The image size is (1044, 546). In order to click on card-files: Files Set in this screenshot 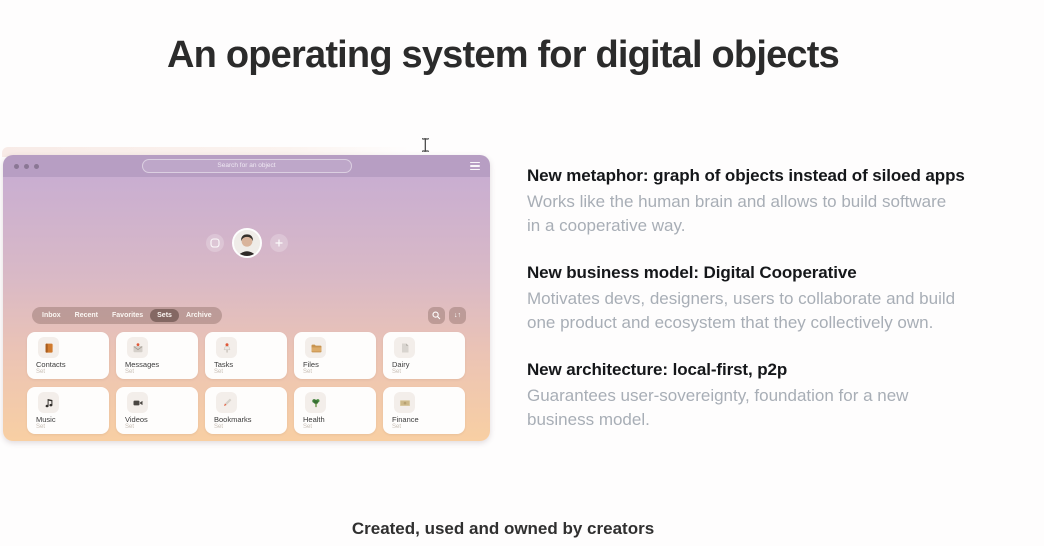, I will do `click(335, 355)`.